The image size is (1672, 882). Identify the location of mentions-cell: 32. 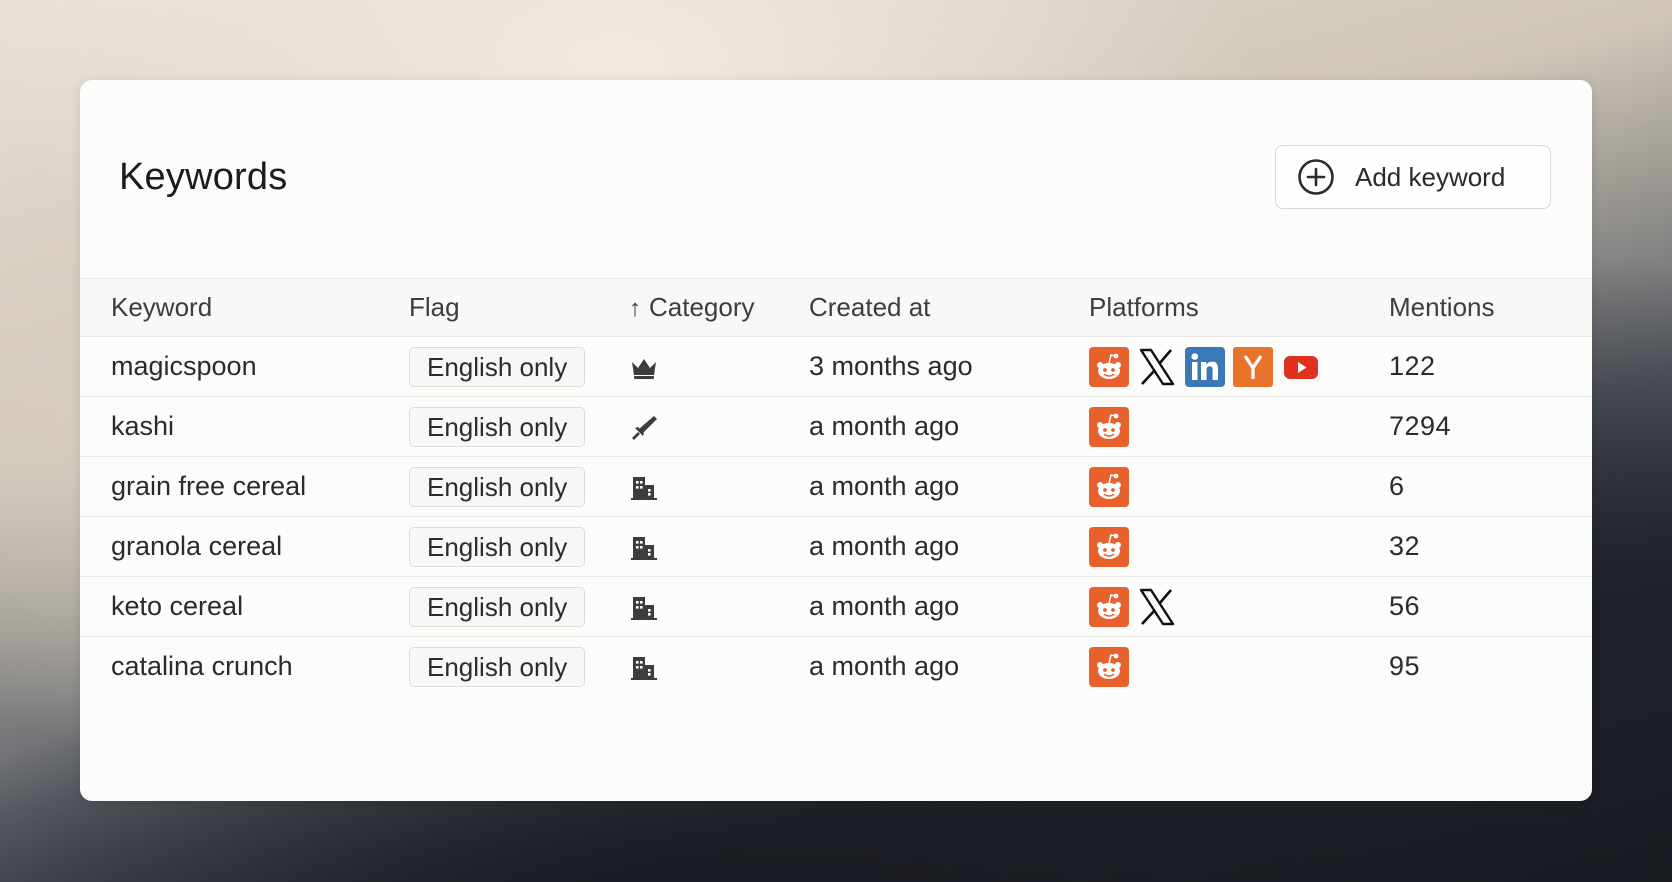
(1405, 546).